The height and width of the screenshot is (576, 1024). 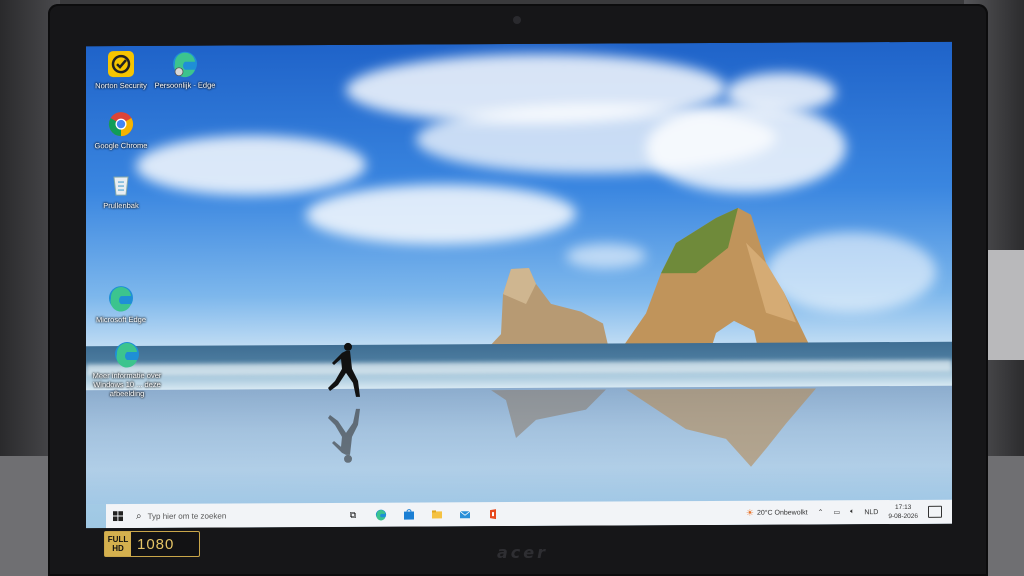 What do you see at coordinates (121, 145) in the screenshot?
I see `desktop-icon-label: Google Chrome` at bounding box center [121, 145].